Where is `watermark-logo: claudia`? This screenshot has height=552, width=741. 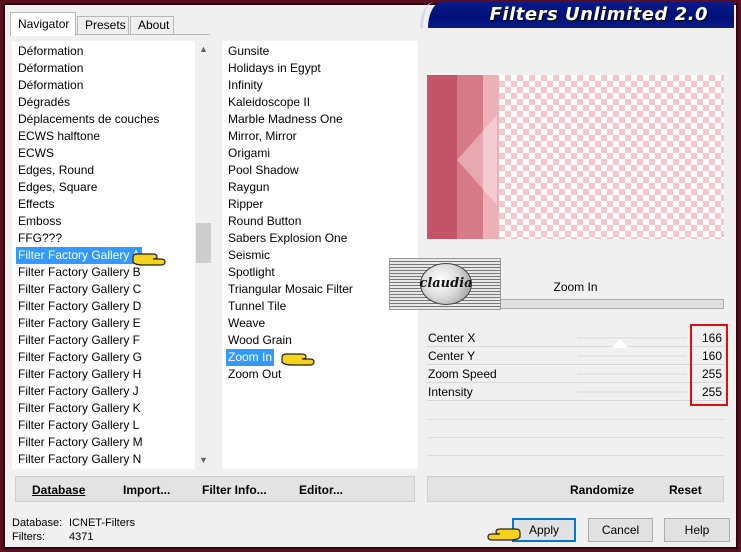
watermark-logo: claudia is located at coordinates (445, 284).